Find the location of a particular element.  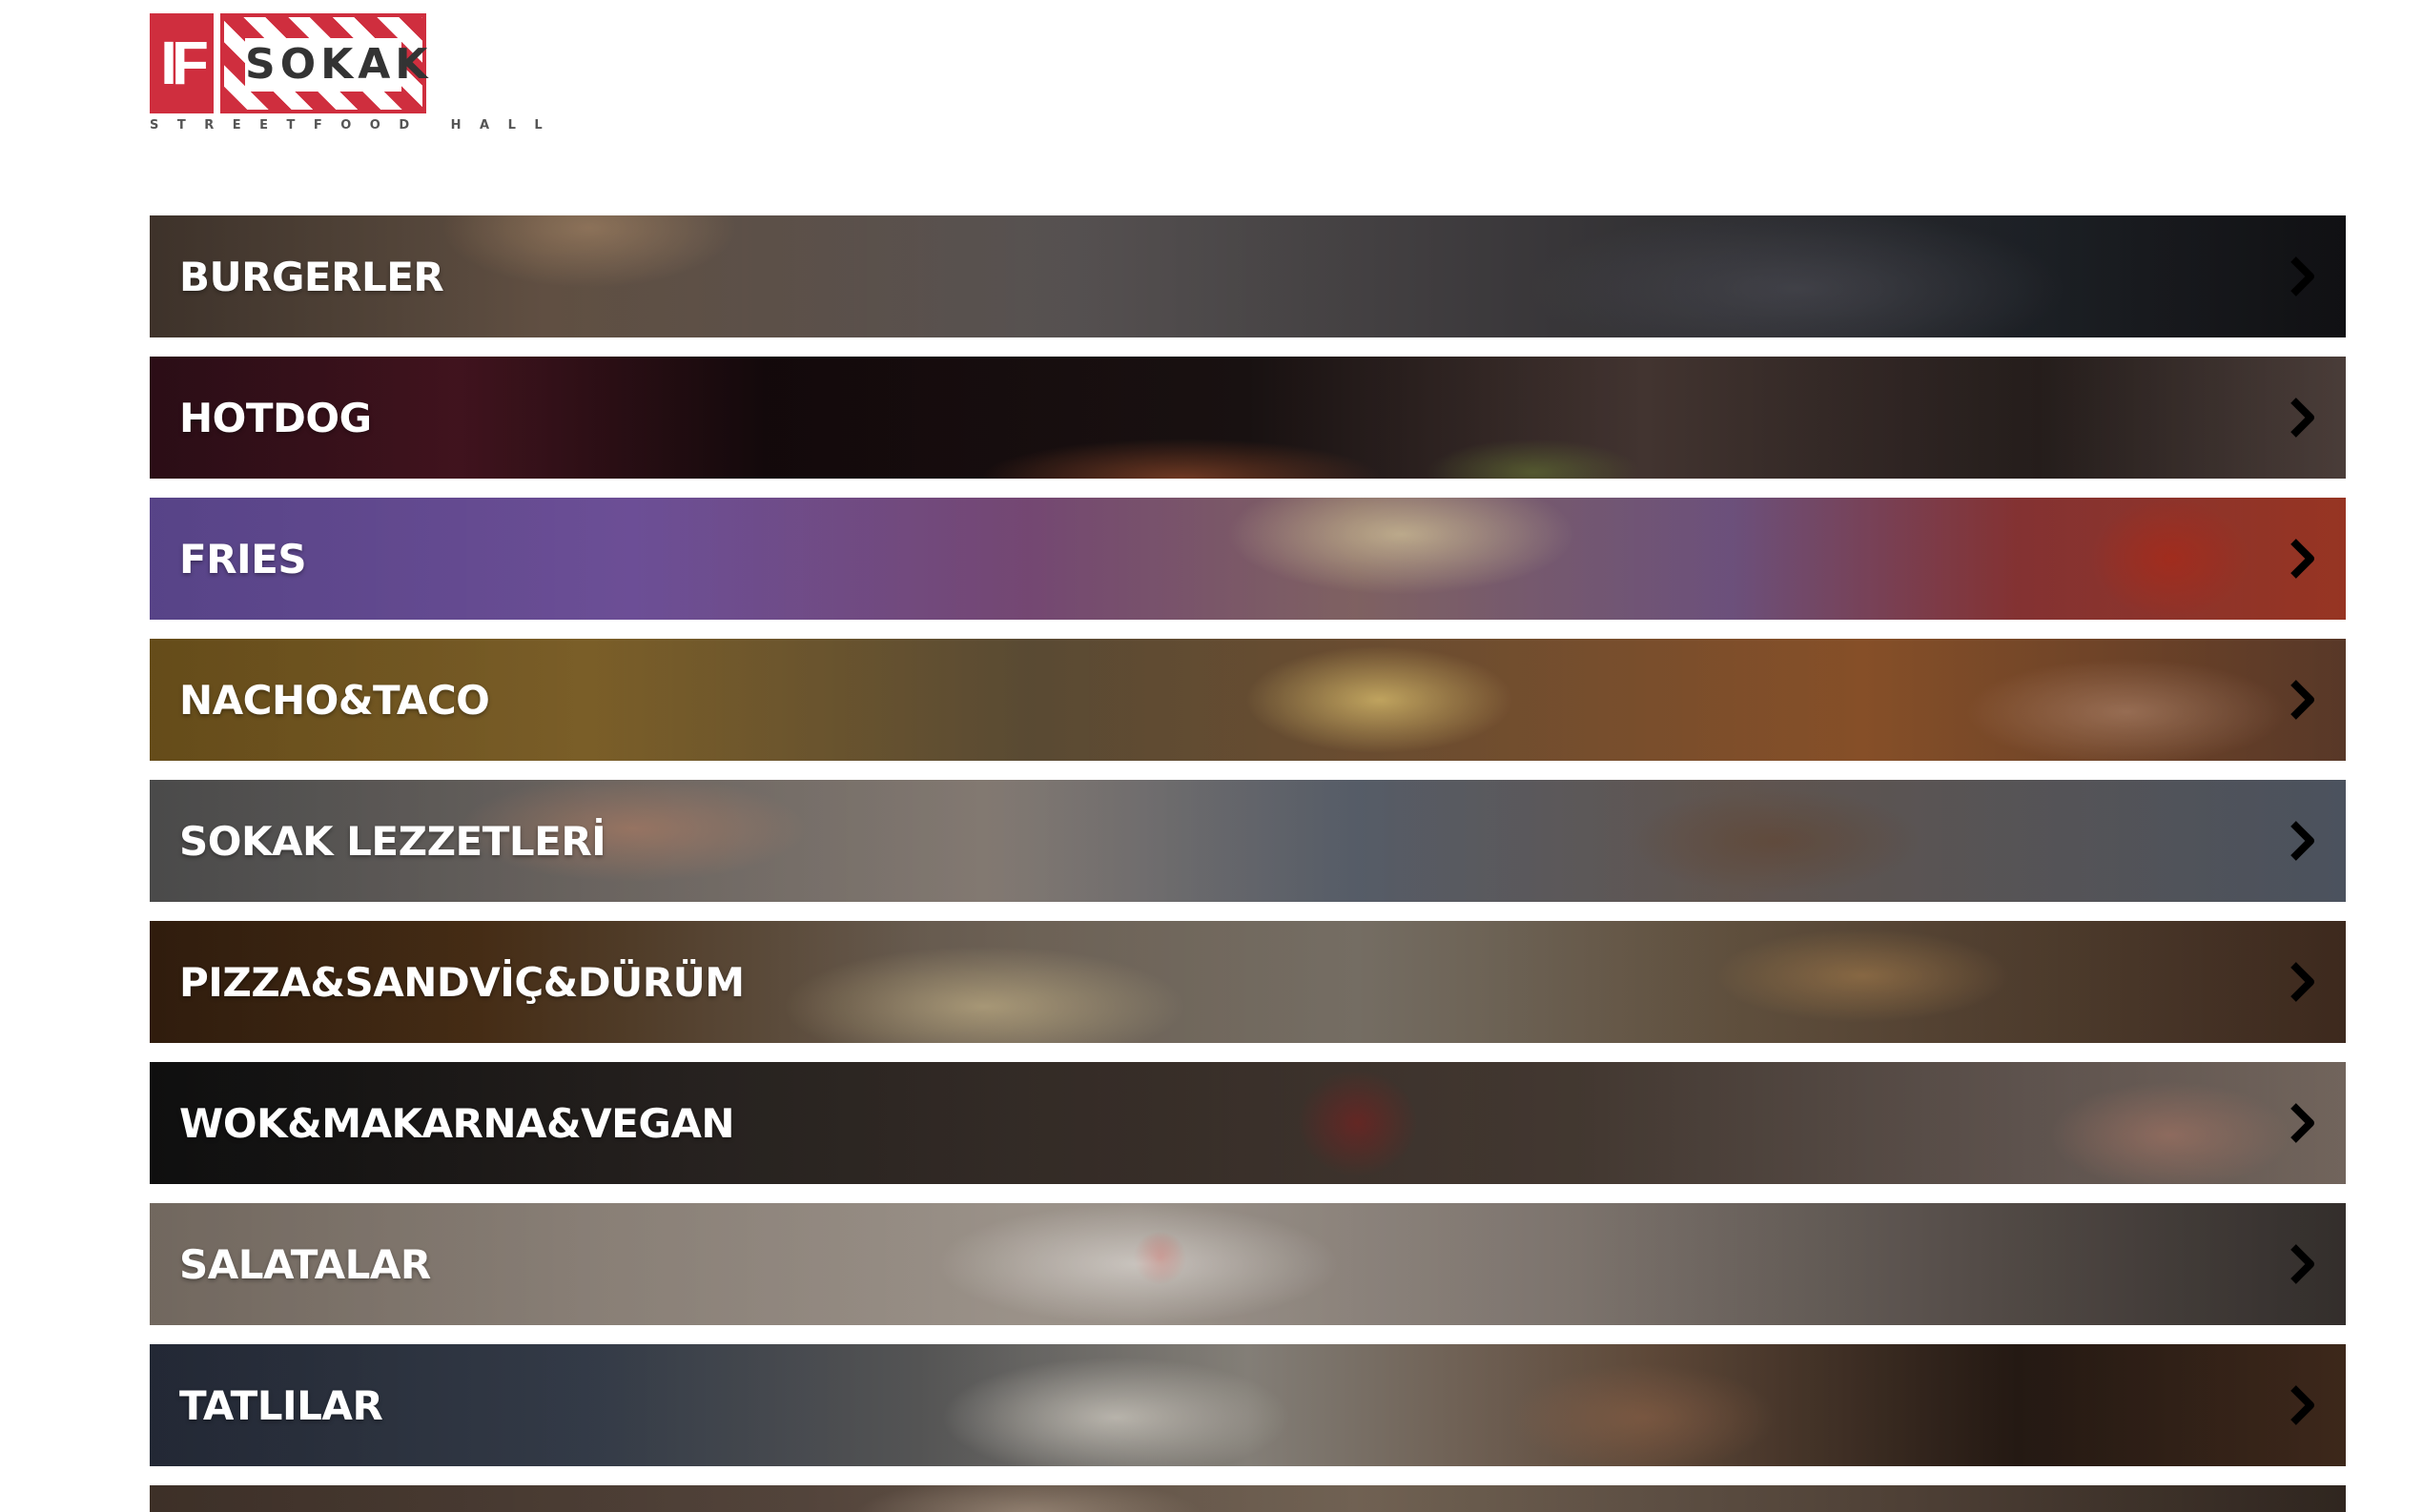

category-nacho-taco: NACHO&TACO is located at coordinates (1248, 700).